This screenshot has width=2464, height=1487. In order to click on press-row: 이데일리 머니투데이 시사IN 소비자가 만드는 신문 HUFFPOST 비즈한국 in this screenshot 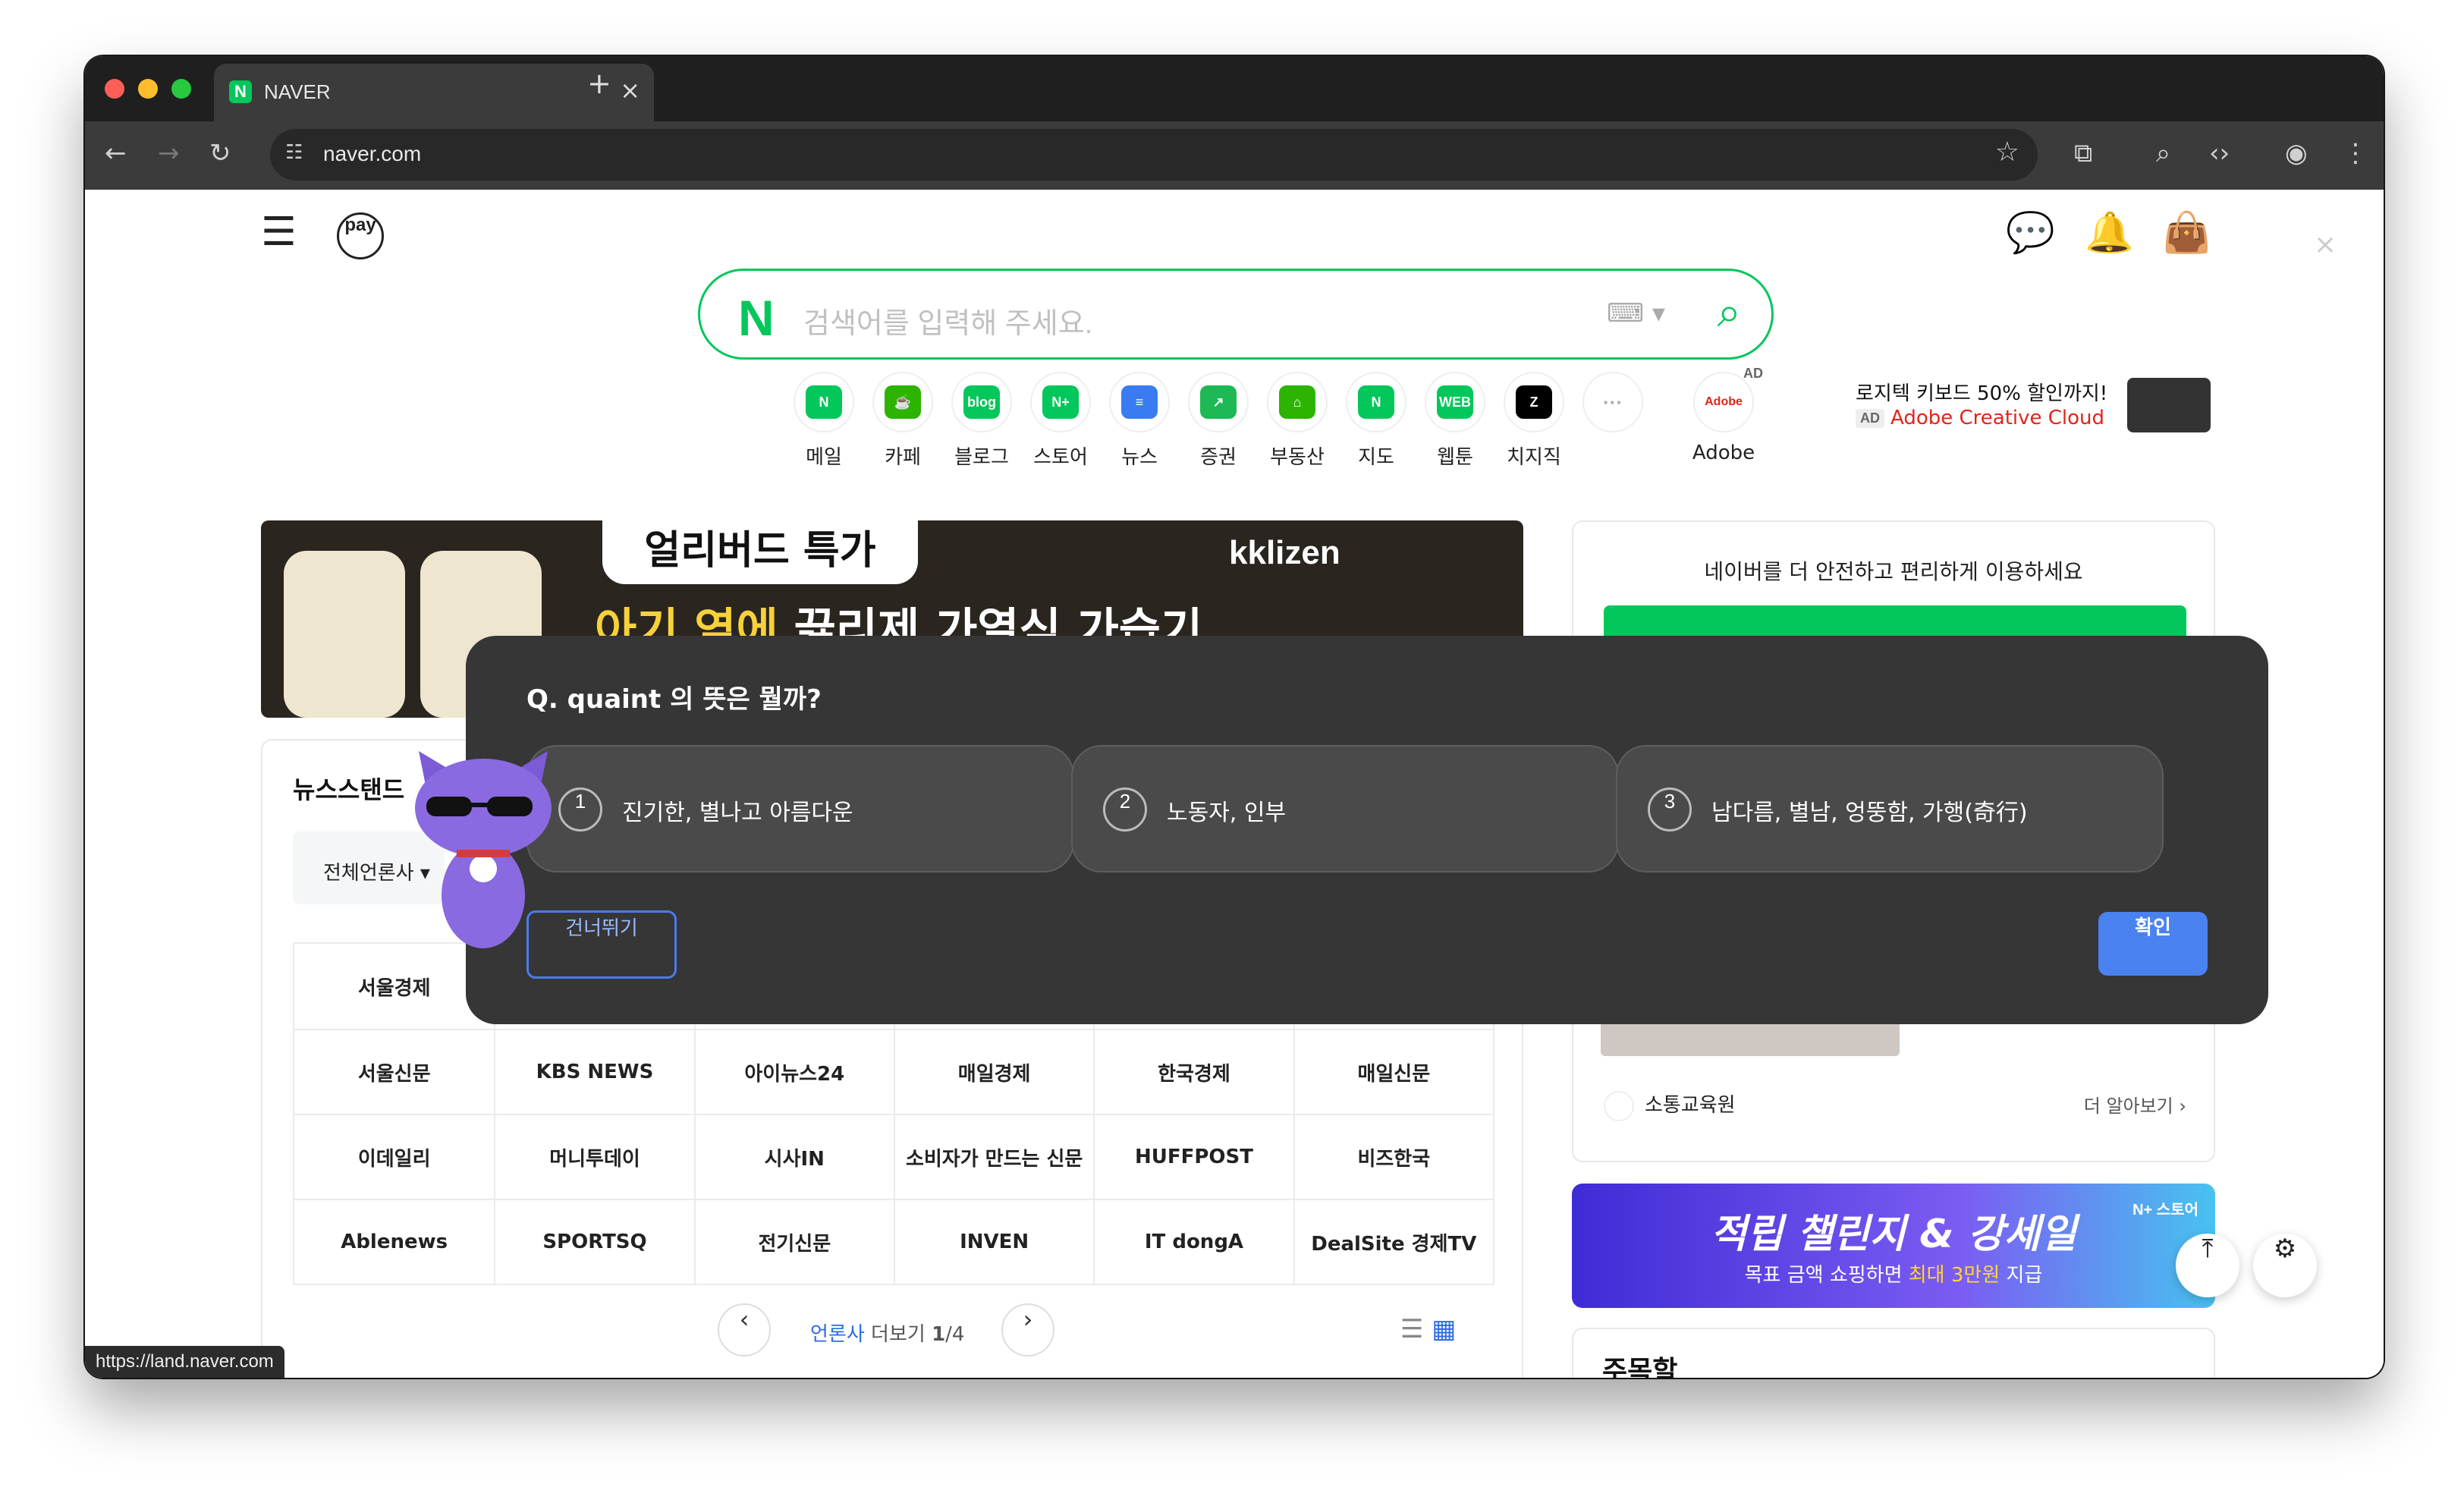, I will do `click(893, 1157)`.